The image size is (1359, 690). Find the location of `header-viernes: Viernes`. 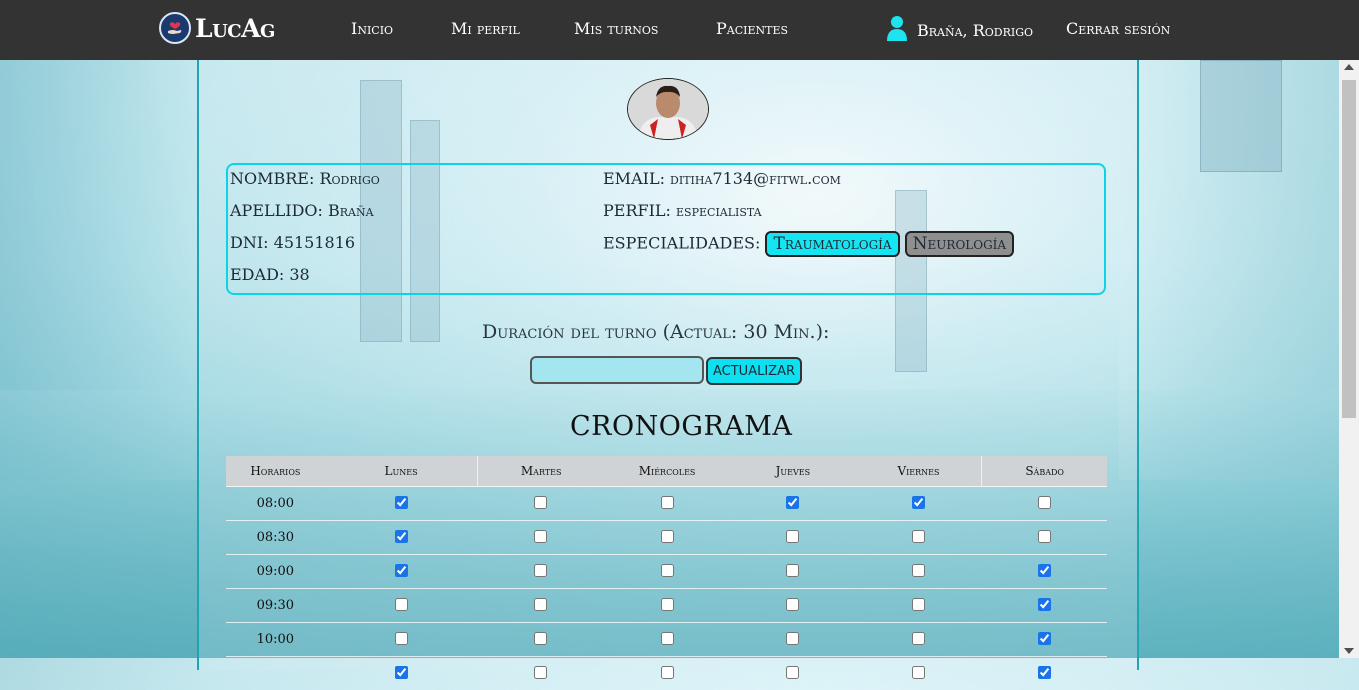

header-viernes: Viernes is located at coordinates (919, 471).